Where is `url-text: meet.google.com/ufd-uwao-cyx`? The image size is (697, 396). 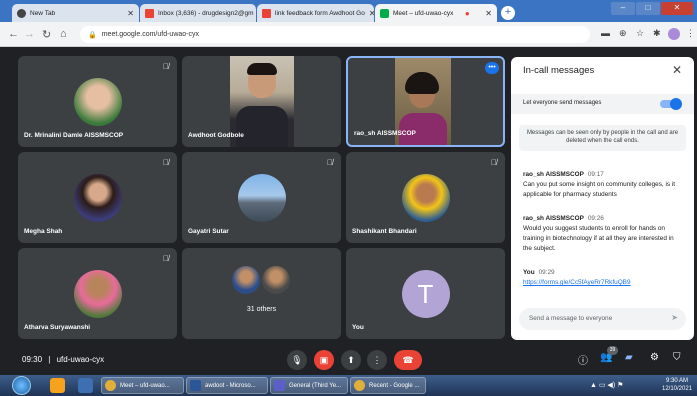
url-text: meet.google.com/ufd-uwao-cyx is located at coordinates (150, 34).